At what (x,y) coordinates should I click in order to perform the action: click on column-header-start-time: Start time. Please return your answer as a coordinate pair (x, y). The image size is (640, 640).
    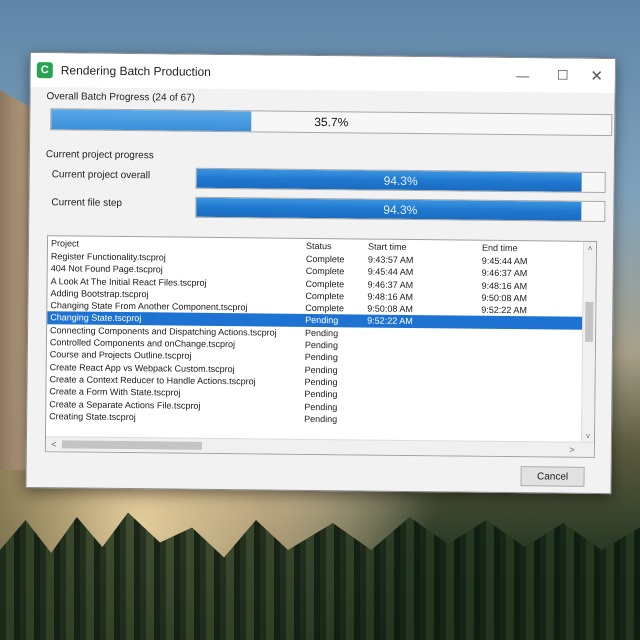
    Looking at the image, I should click on (387, 247).